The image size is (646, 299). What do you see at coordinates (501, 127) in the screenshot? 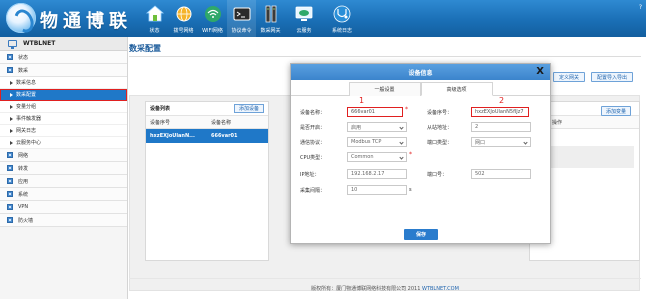
I see `slave-address-input: 2` at bounding box center [501, 127].